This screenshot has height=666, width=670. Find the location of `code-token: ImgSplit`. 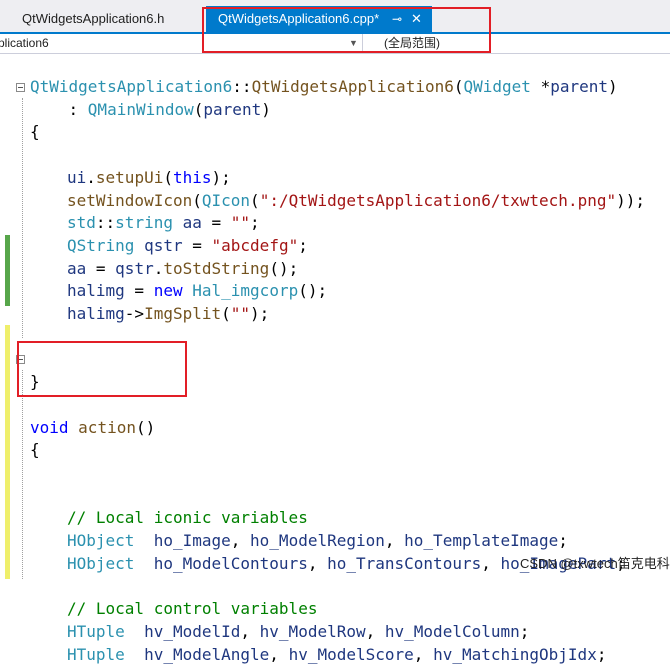

code-token: ImgSplit is located at coordinates (183, 313).